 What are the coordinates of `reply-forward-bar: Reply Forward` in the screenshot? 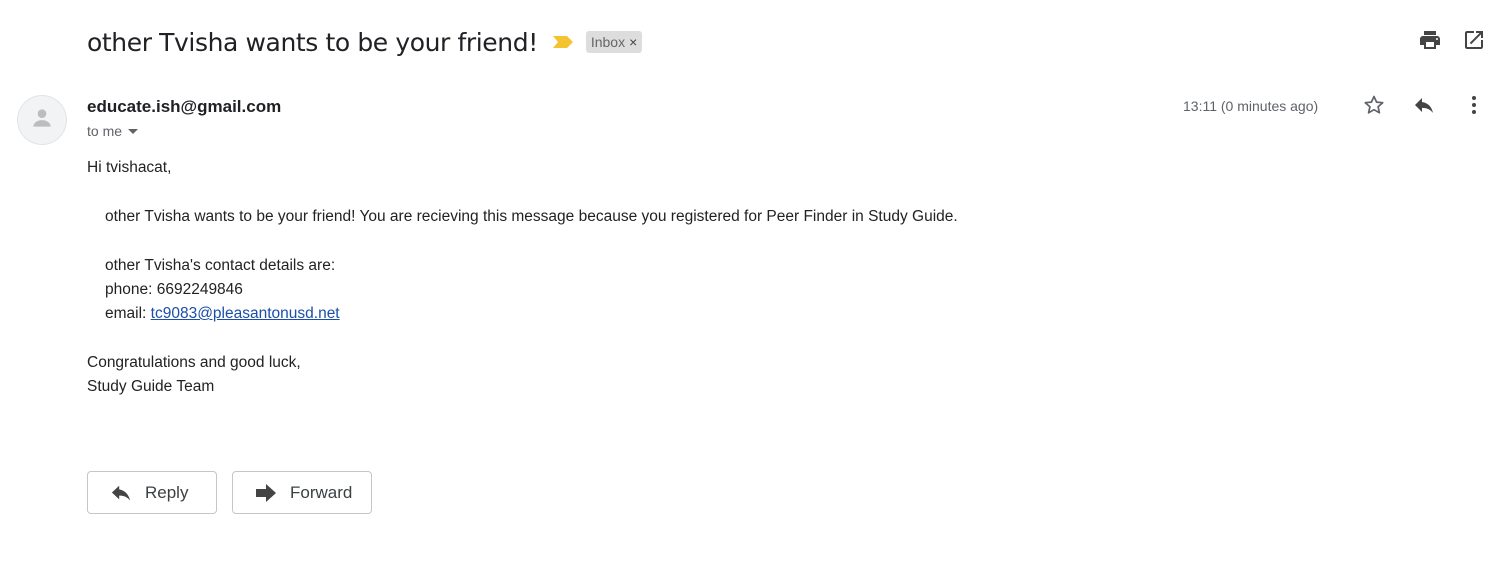 It's located at (229, 492).